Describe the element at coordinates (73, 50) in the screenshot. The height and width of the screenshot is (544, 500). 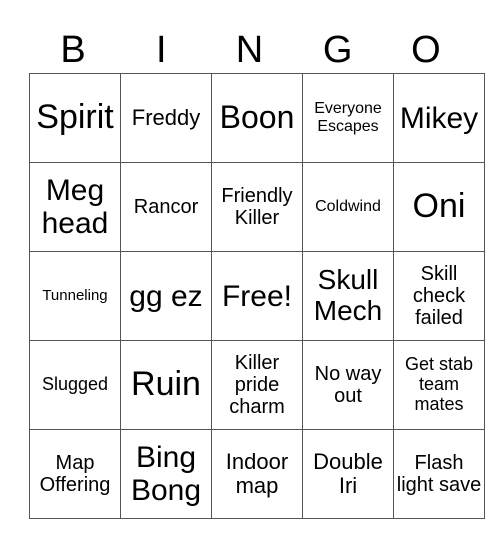
I see `header-letter-b: B` at that location.